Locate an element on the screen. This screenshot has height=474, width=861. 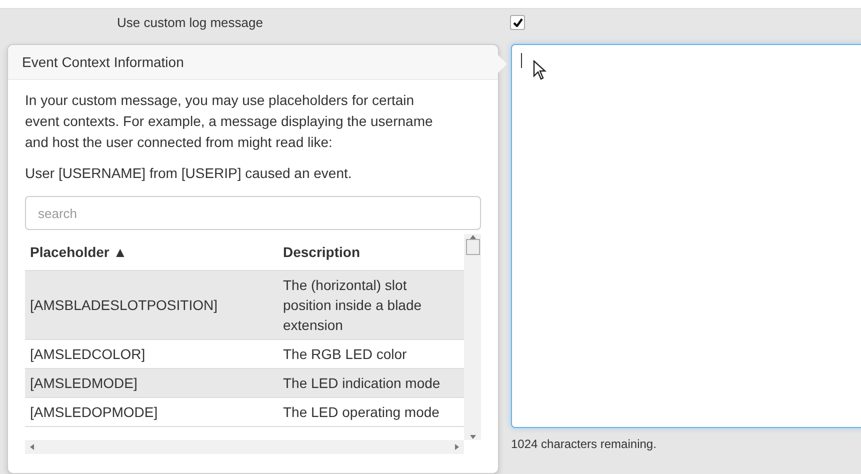
table-cell-text: [AMSLEDMODE] is located at coordinates (83, 383).